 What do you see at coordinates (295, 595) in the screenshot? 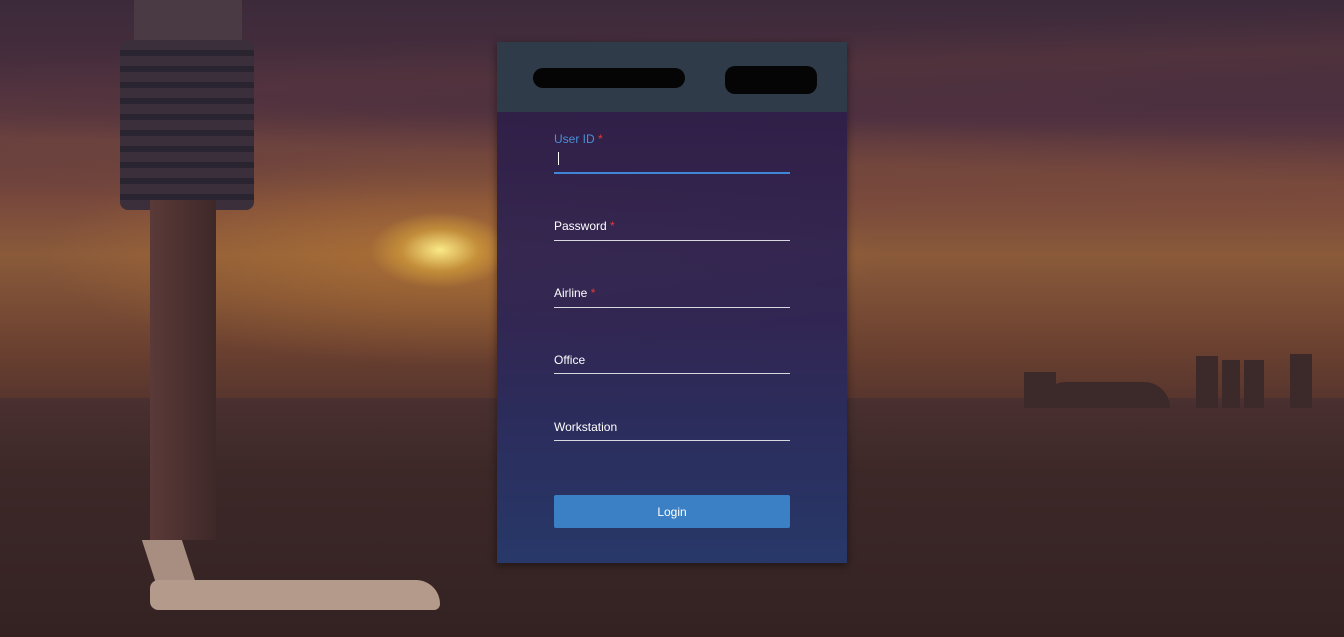
I see `parked-airplane` at bounding box center [295, 595].